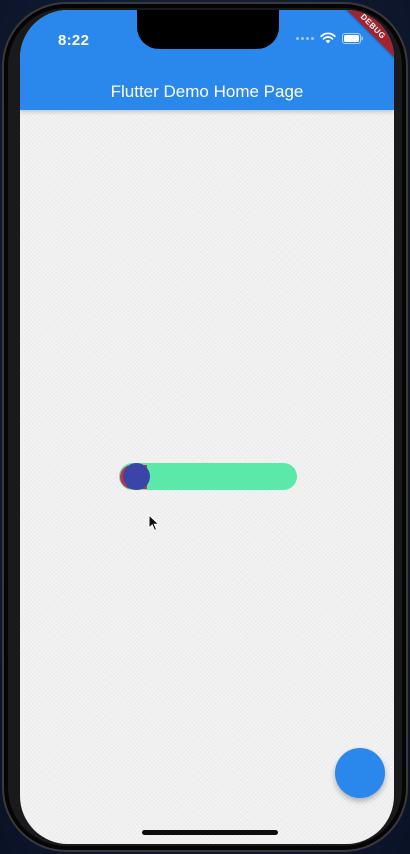 This screenshot has height=854, width=410. I want to click on status-time: 8:22, so click(74, 40).